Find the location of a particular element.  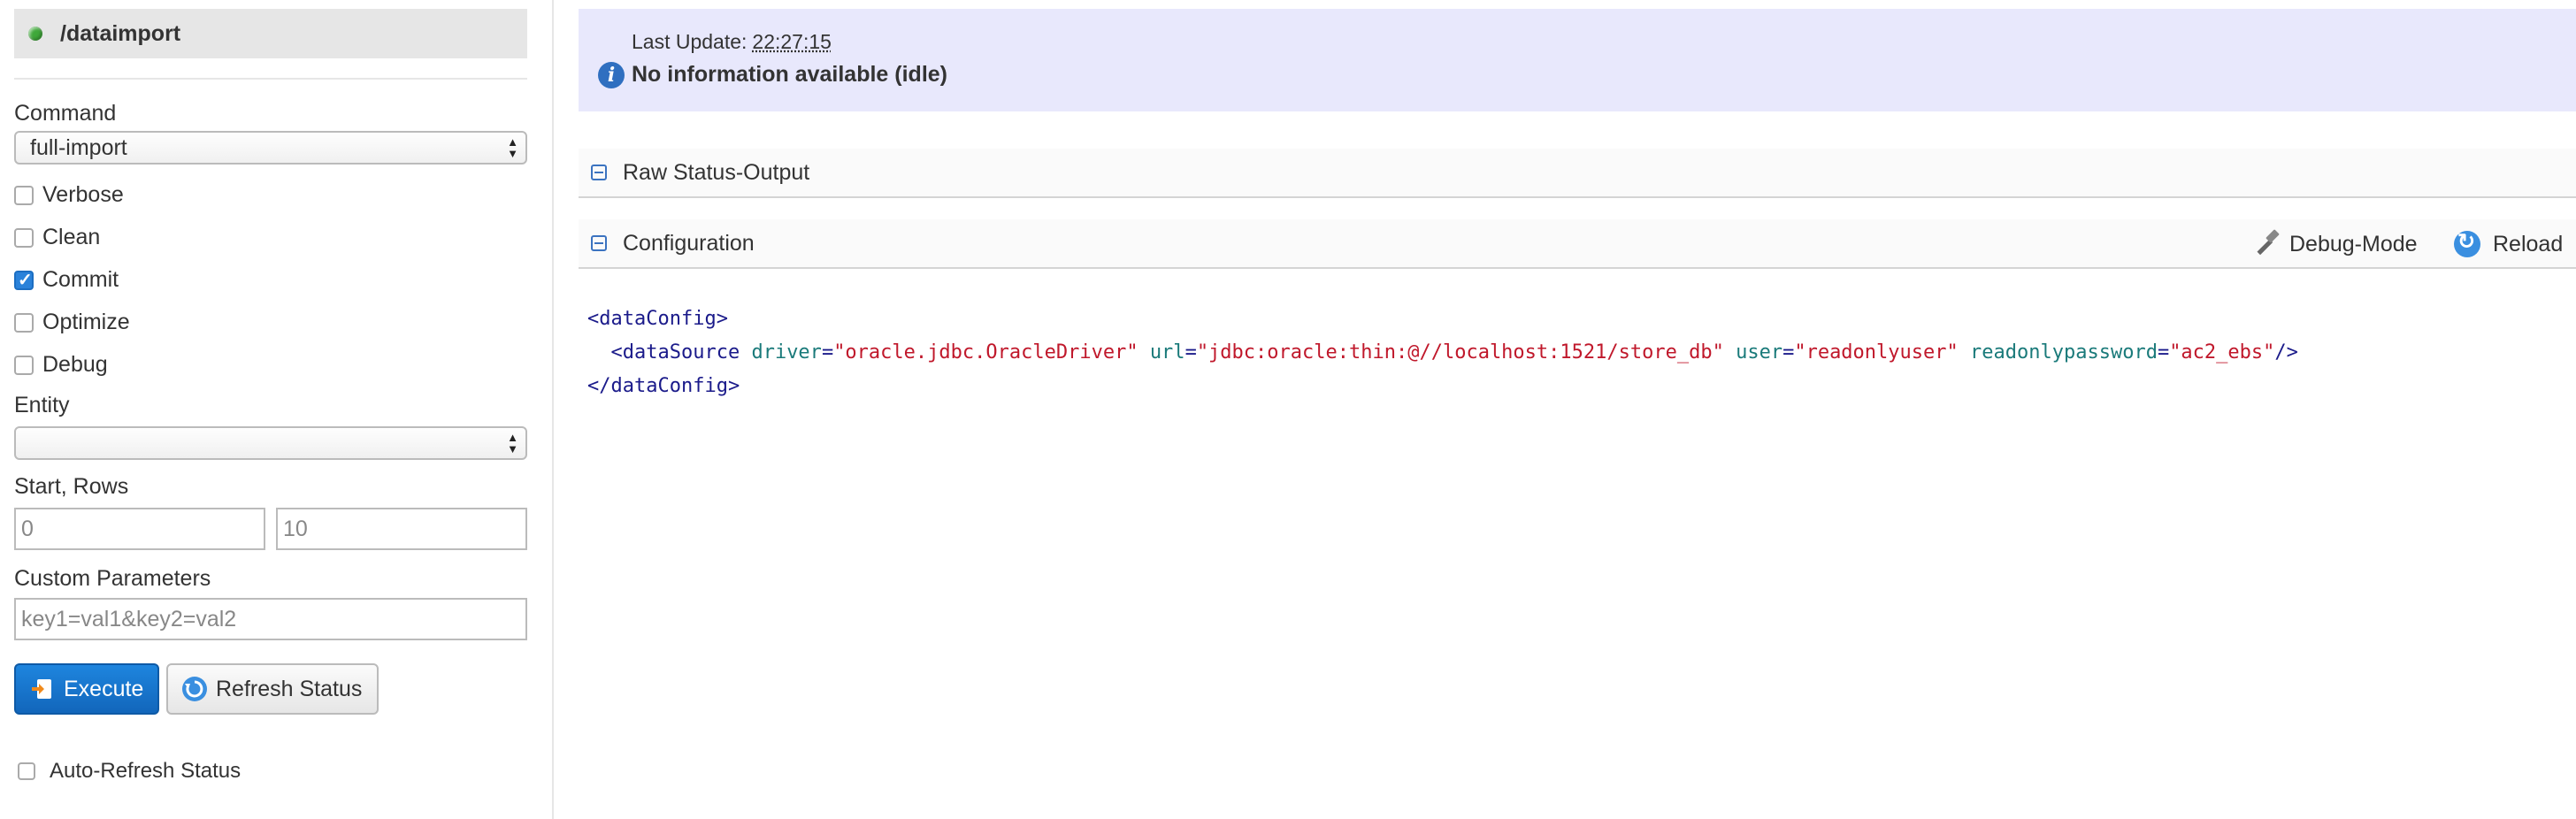

last-update: Last Update: 22:27:15 is located at coordinates (732, 42).